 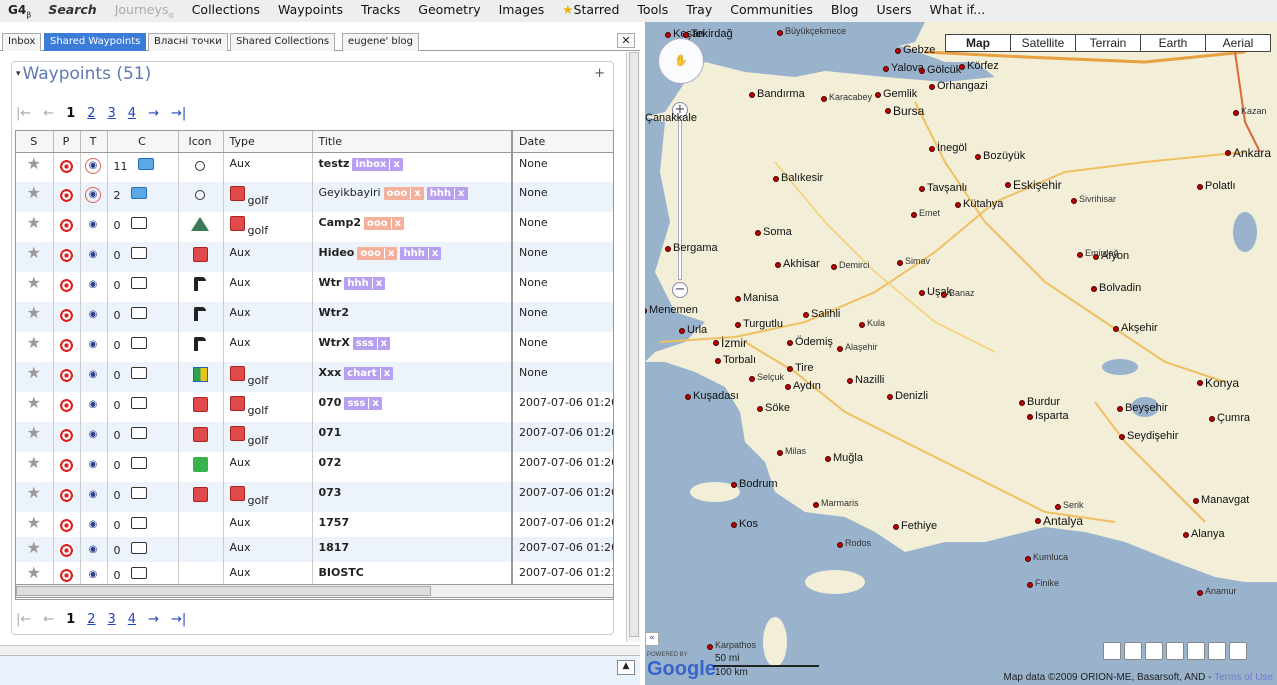 What do you see at coordinates (680, 290) in the screenshot?
I see `zoom-out-button: −` at bounding box center [680, 290].